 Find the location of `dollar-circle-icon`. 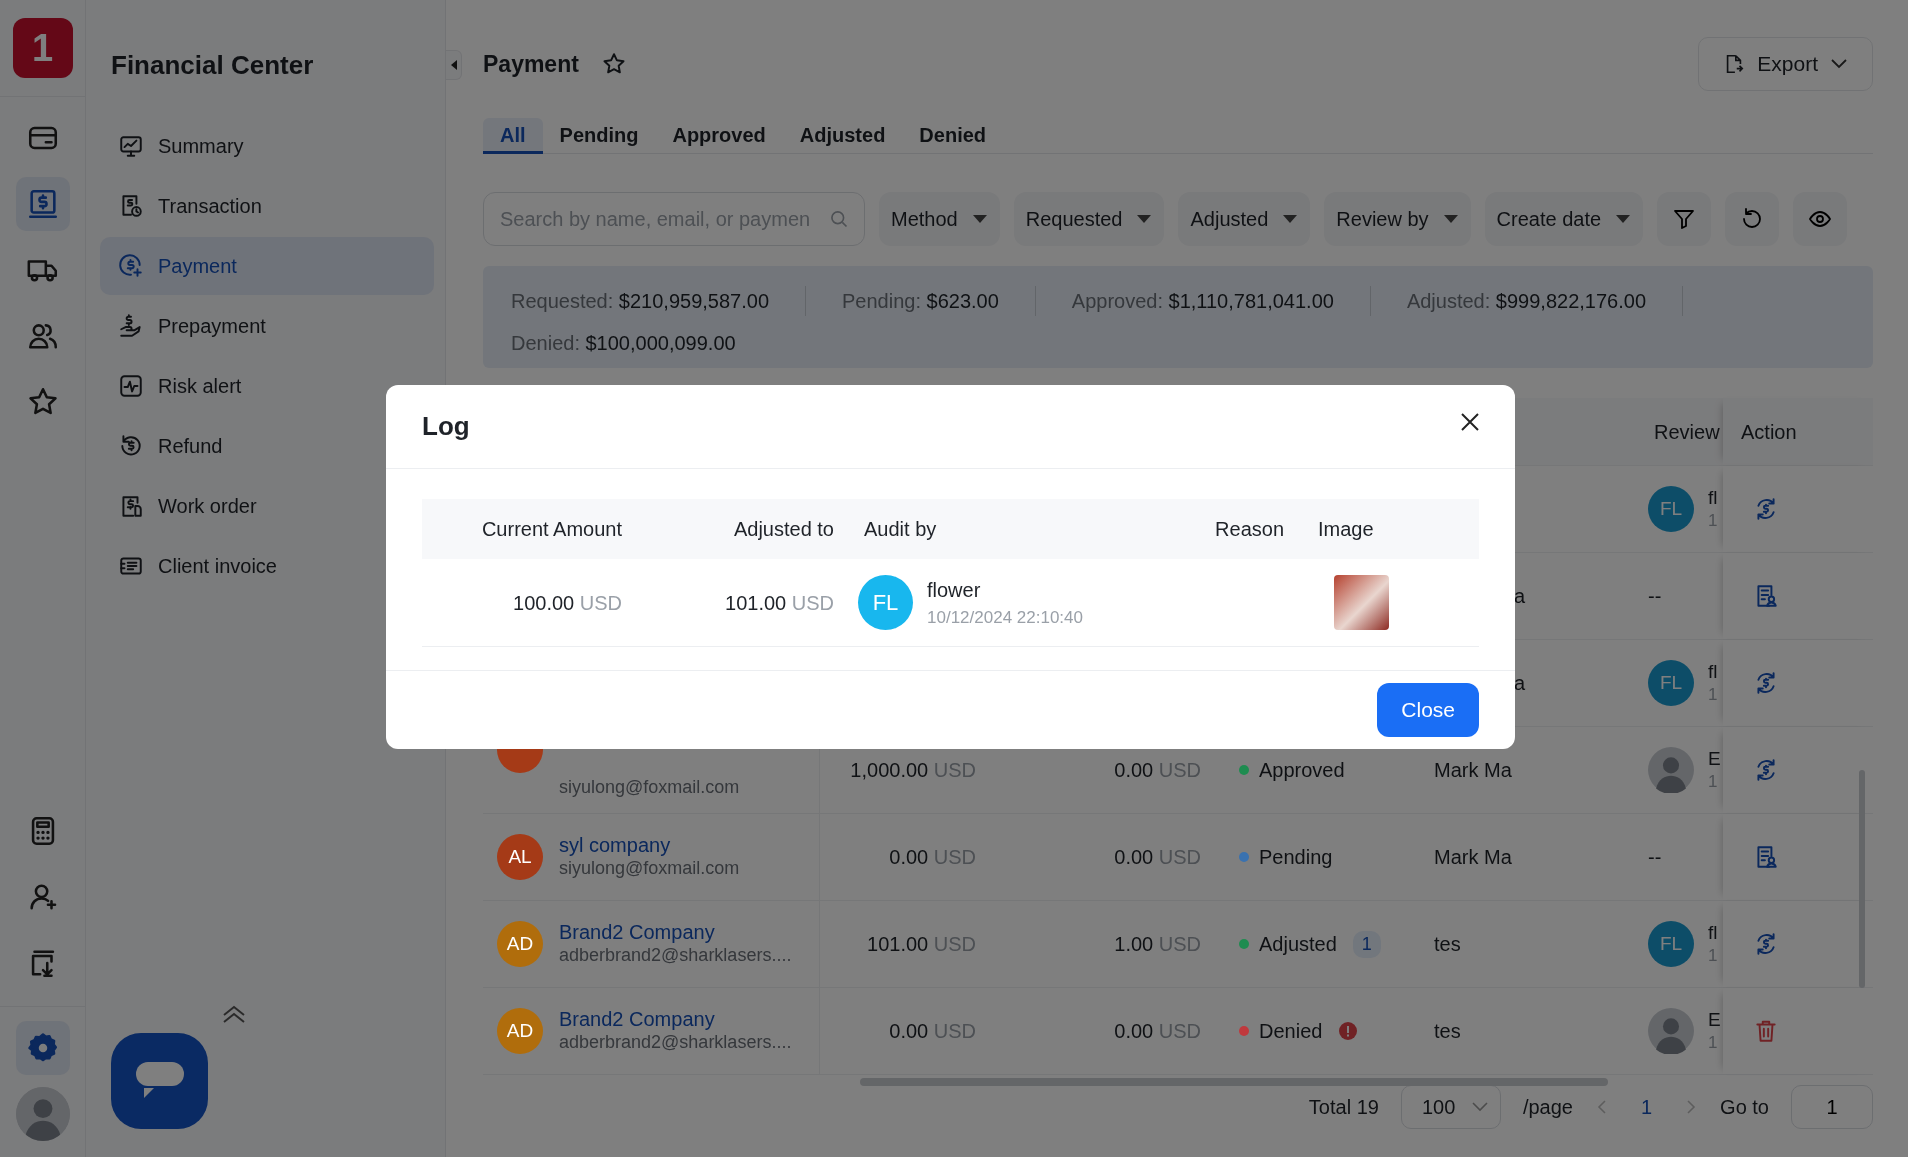

dollar-circle-icon is located at coordinates (131, 266).